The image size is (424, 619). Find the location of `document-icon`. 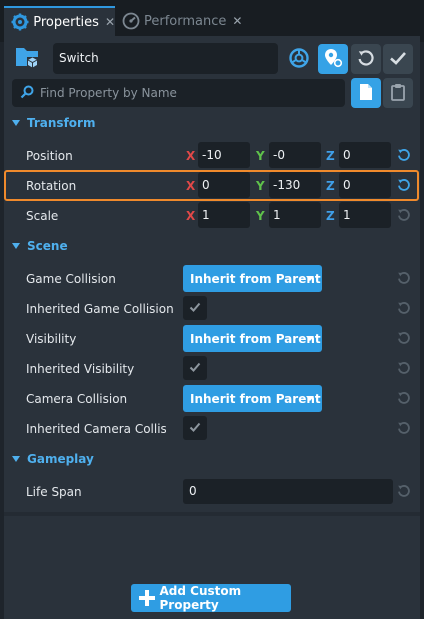

document-icon is located at coordinates (366, 93).